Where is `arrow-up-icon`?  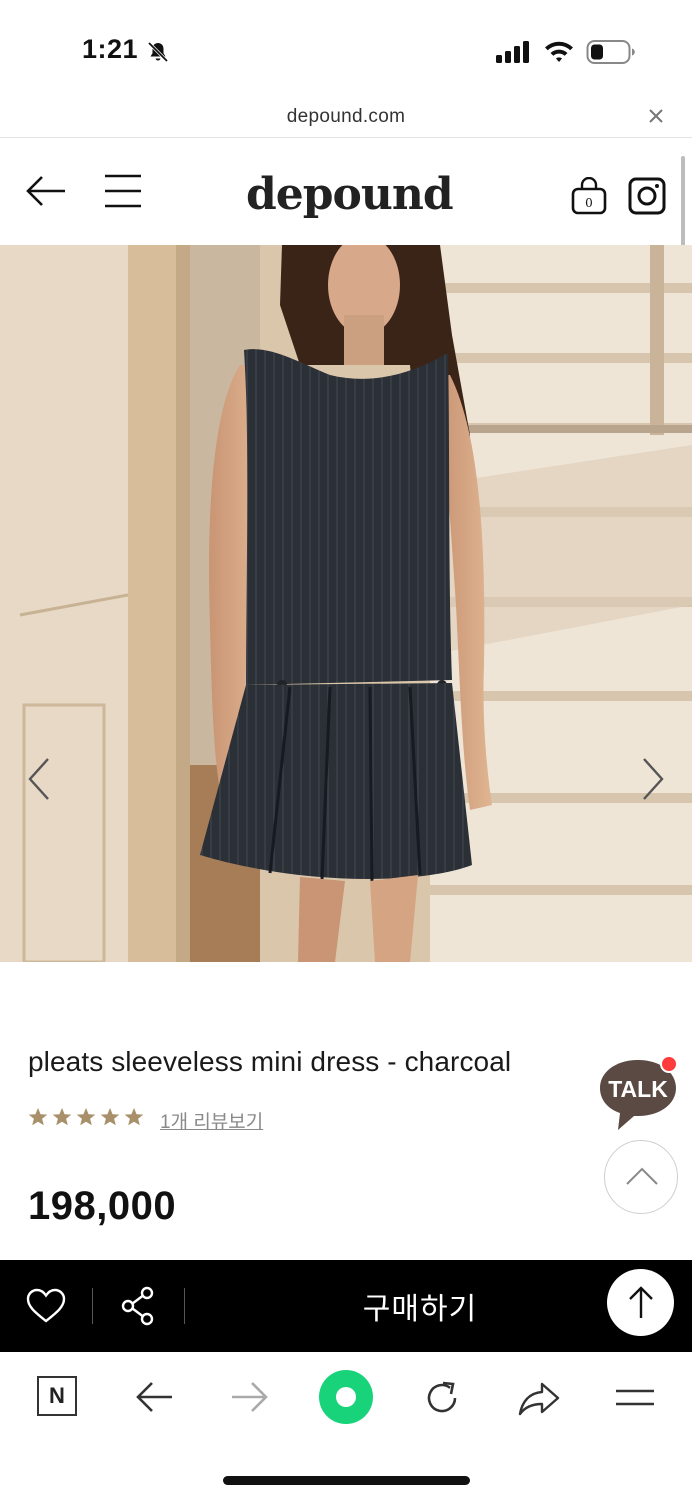 arrow-up-icon is located at coordinates (641, 1302).